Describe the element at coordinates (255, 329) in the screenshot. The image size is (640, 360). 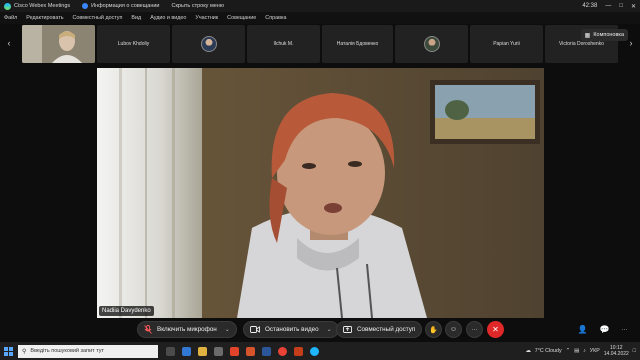
I see `video-camera-icon` at that location.